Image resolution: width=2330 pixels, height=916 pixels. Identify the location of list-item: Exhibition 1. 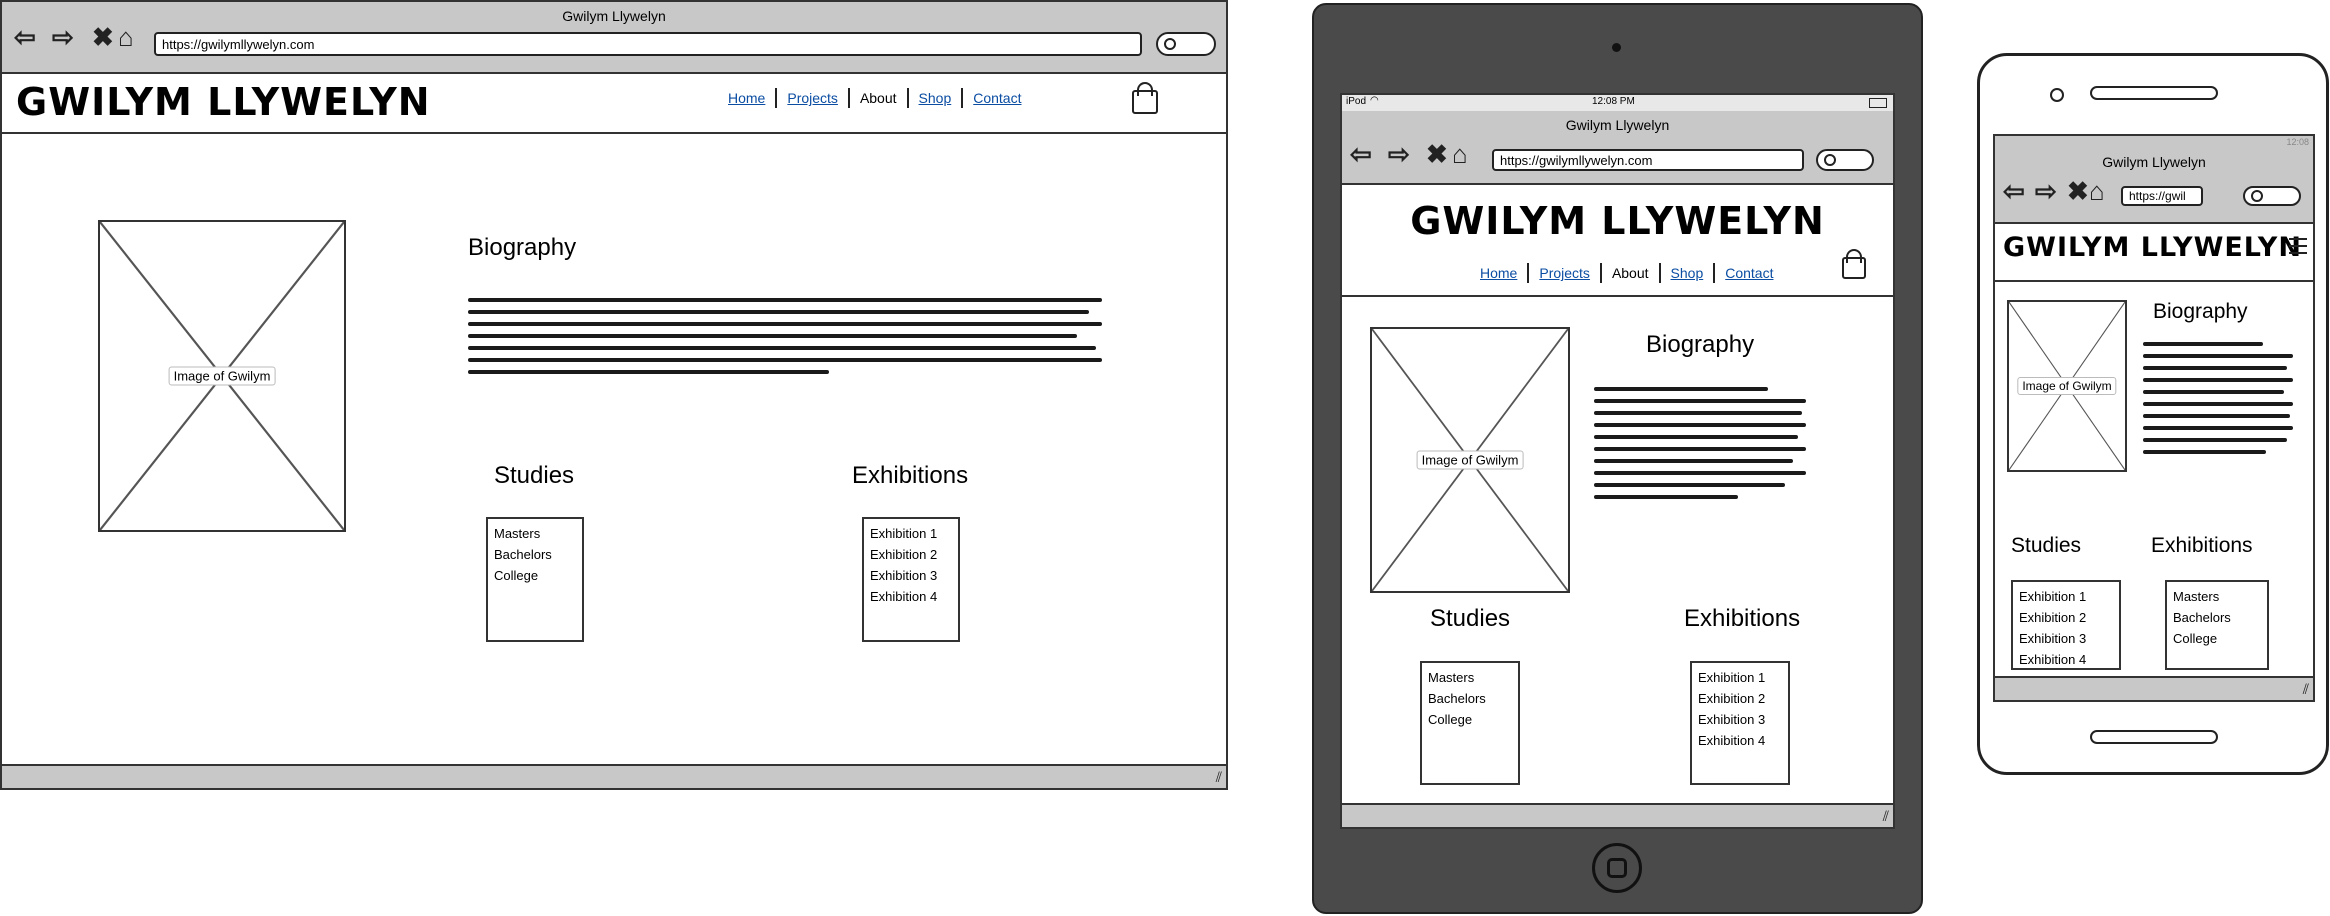
(1732, 677).